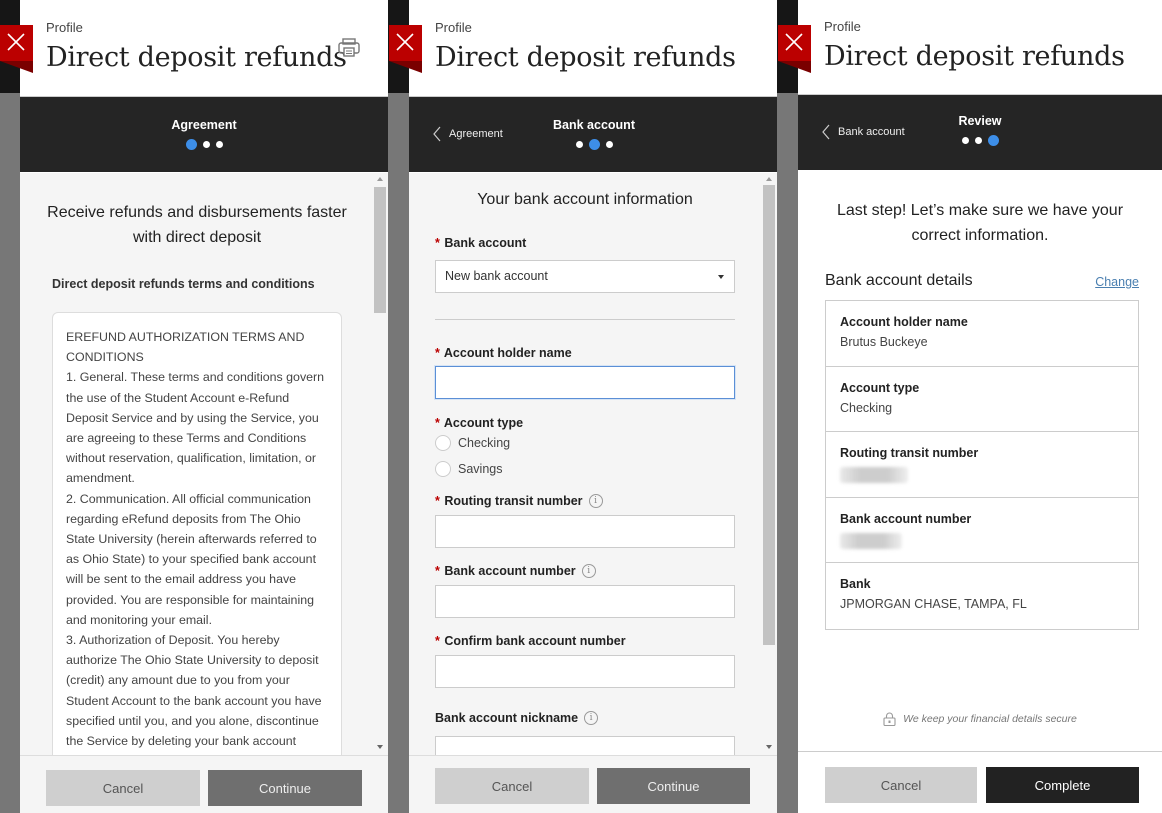 This screenshot has height=813, width=1162. I want to click on footer-actions: Cancel Complete, so click(980, 782).